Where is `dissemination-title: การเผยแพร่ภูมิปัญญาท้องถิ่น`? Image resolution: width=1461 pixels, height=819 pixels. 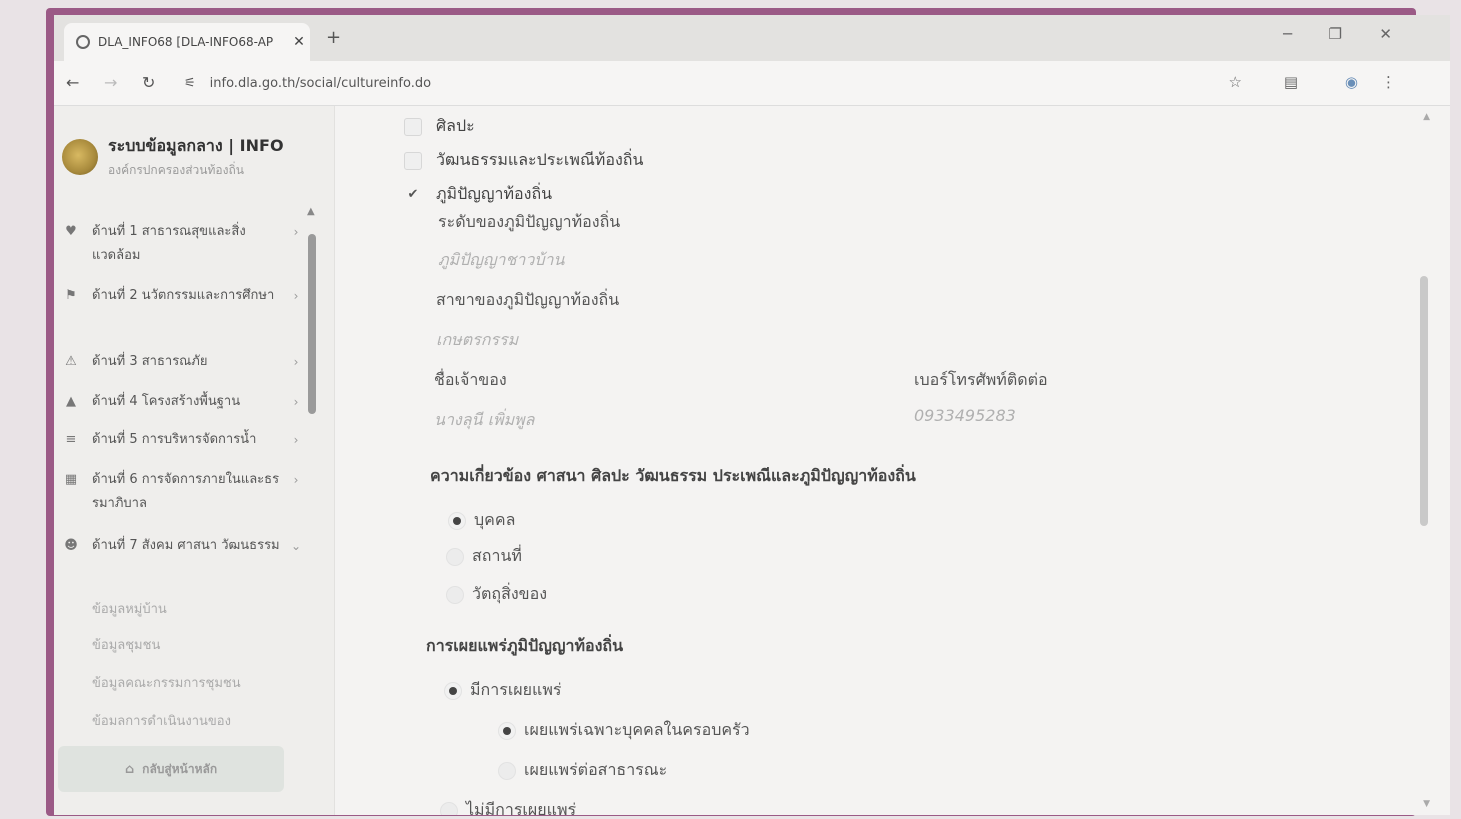 dissemination-title: การเผยแพร่ภูมิปัญญาท้องถิ่น is located at coordinates (525, 645).